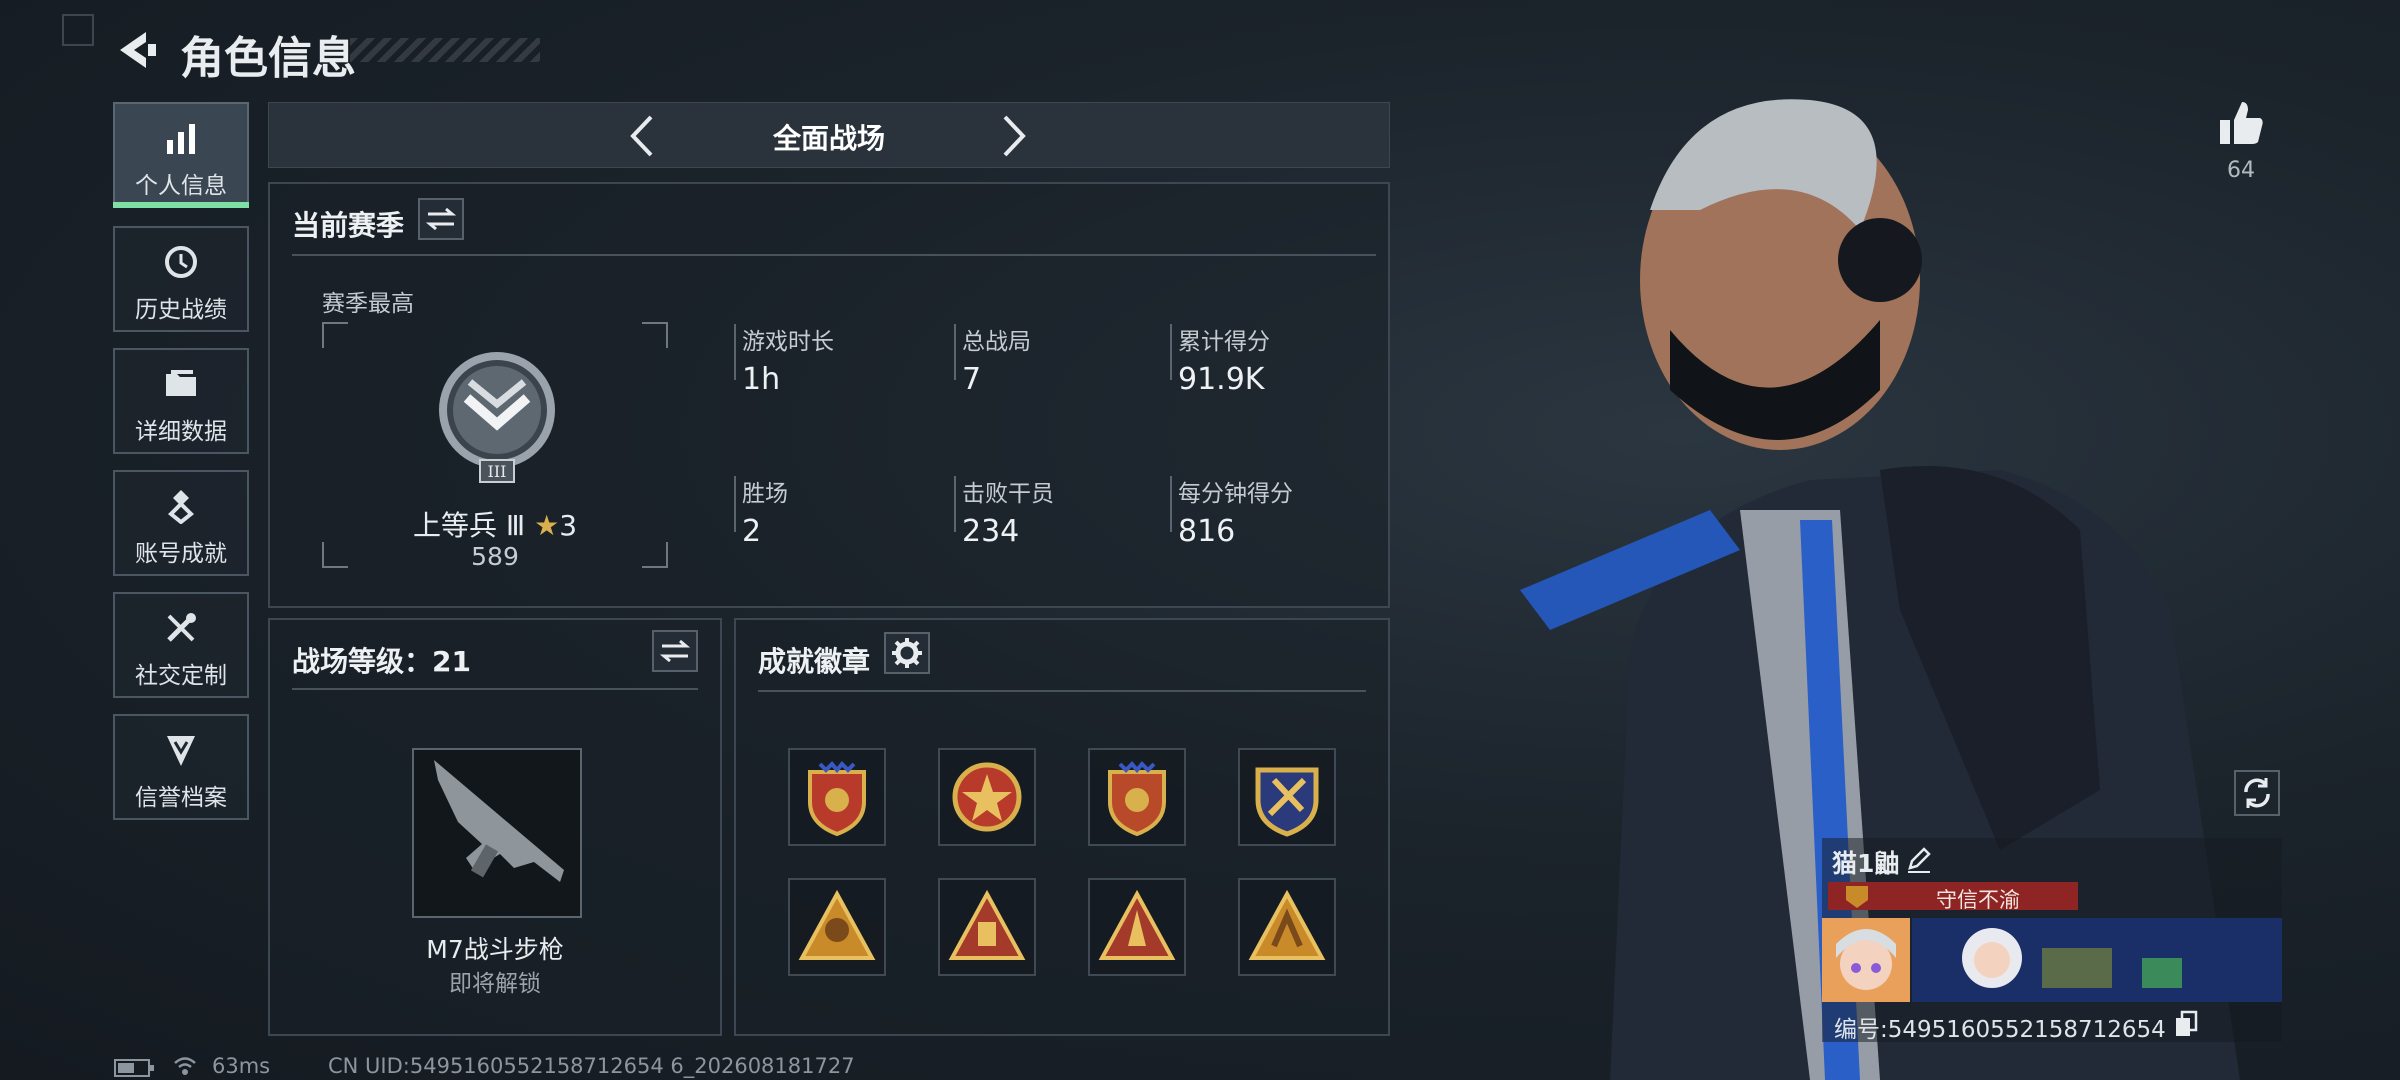 Image resolution: width=2400 pixels, height=1080 pixels. What do you see at coordinates (996, 342) in the screenshot?
I see `stat-label: 总战局` at bounding box center [996, 342].